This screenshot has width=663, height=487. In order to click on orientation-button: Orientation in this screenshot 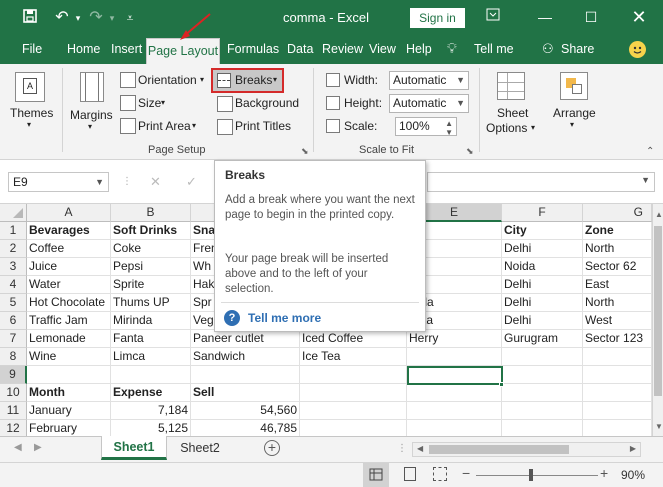, I will do `click(167, 80)`.